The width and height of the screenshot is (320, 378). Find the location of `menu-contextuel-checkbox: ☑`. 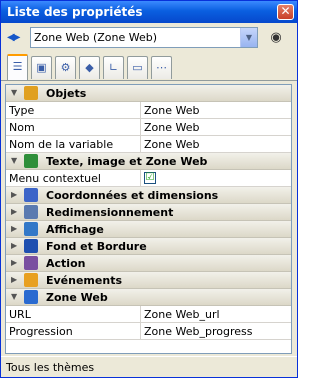

menu-contextuel-checkbox: ☑ is located at coordinates (150, 178).